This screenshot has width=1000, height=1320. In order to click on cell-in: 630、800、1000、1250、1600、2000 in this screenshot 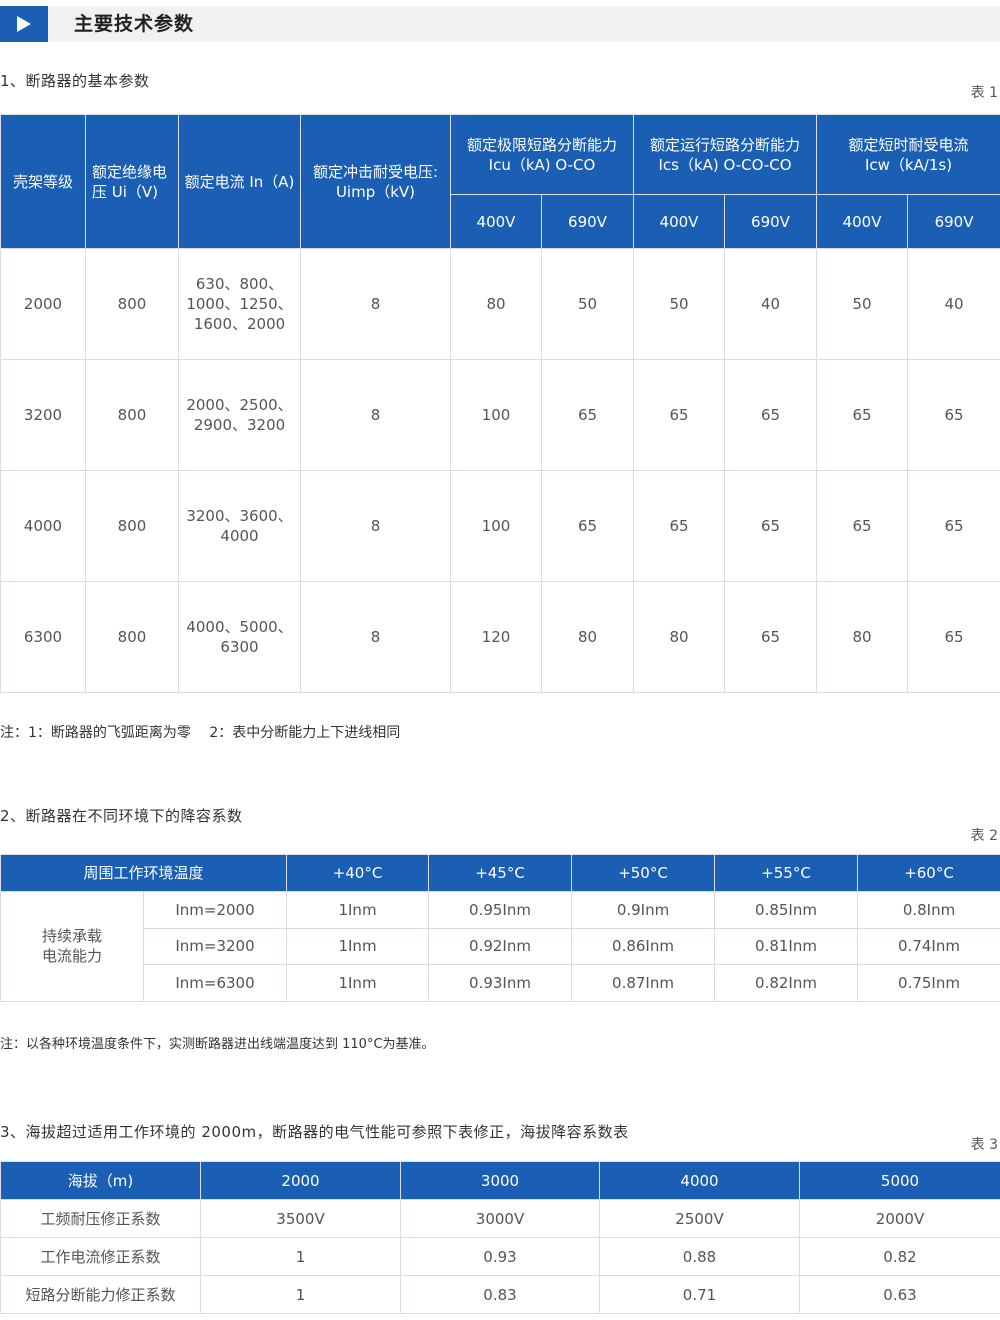, I will do `click(239, 304)`.